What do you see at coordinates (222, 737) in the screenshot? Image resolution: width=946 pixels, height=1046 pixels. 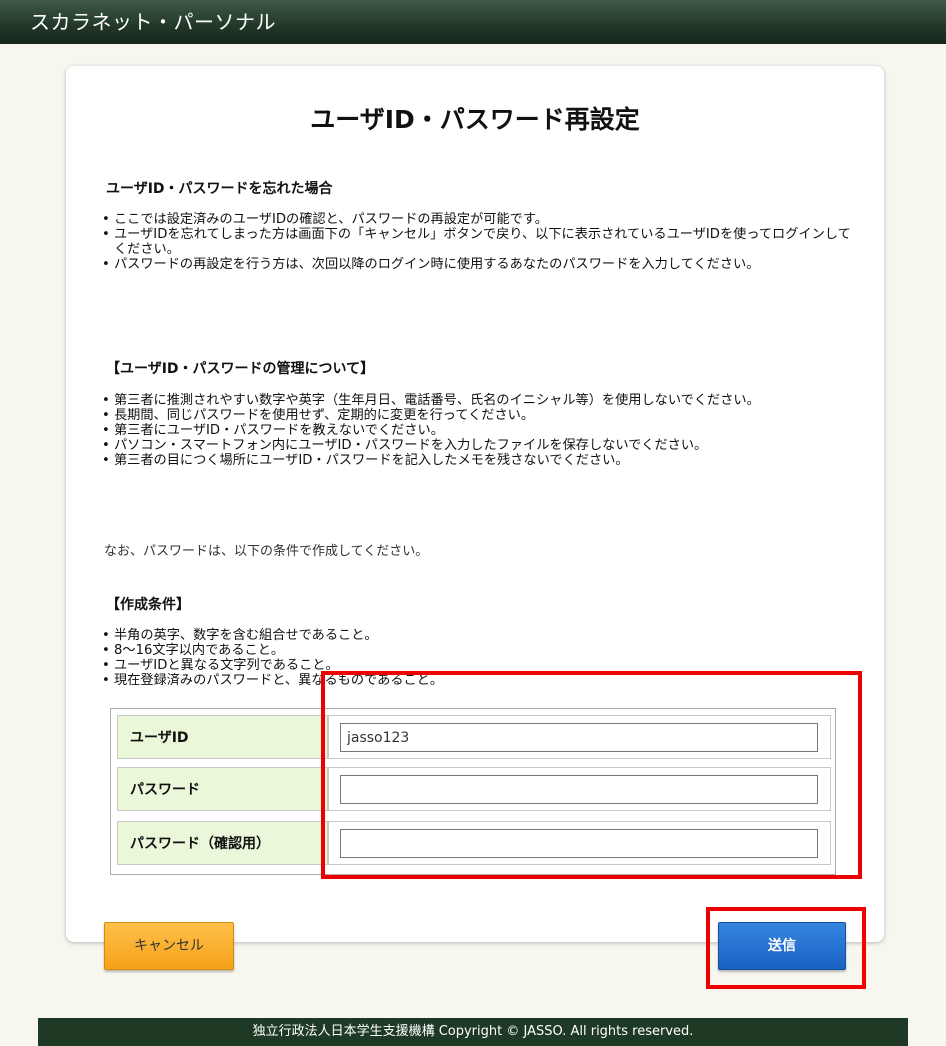 I see `userid-label: ユーザID` at bounding box center [222, 737].